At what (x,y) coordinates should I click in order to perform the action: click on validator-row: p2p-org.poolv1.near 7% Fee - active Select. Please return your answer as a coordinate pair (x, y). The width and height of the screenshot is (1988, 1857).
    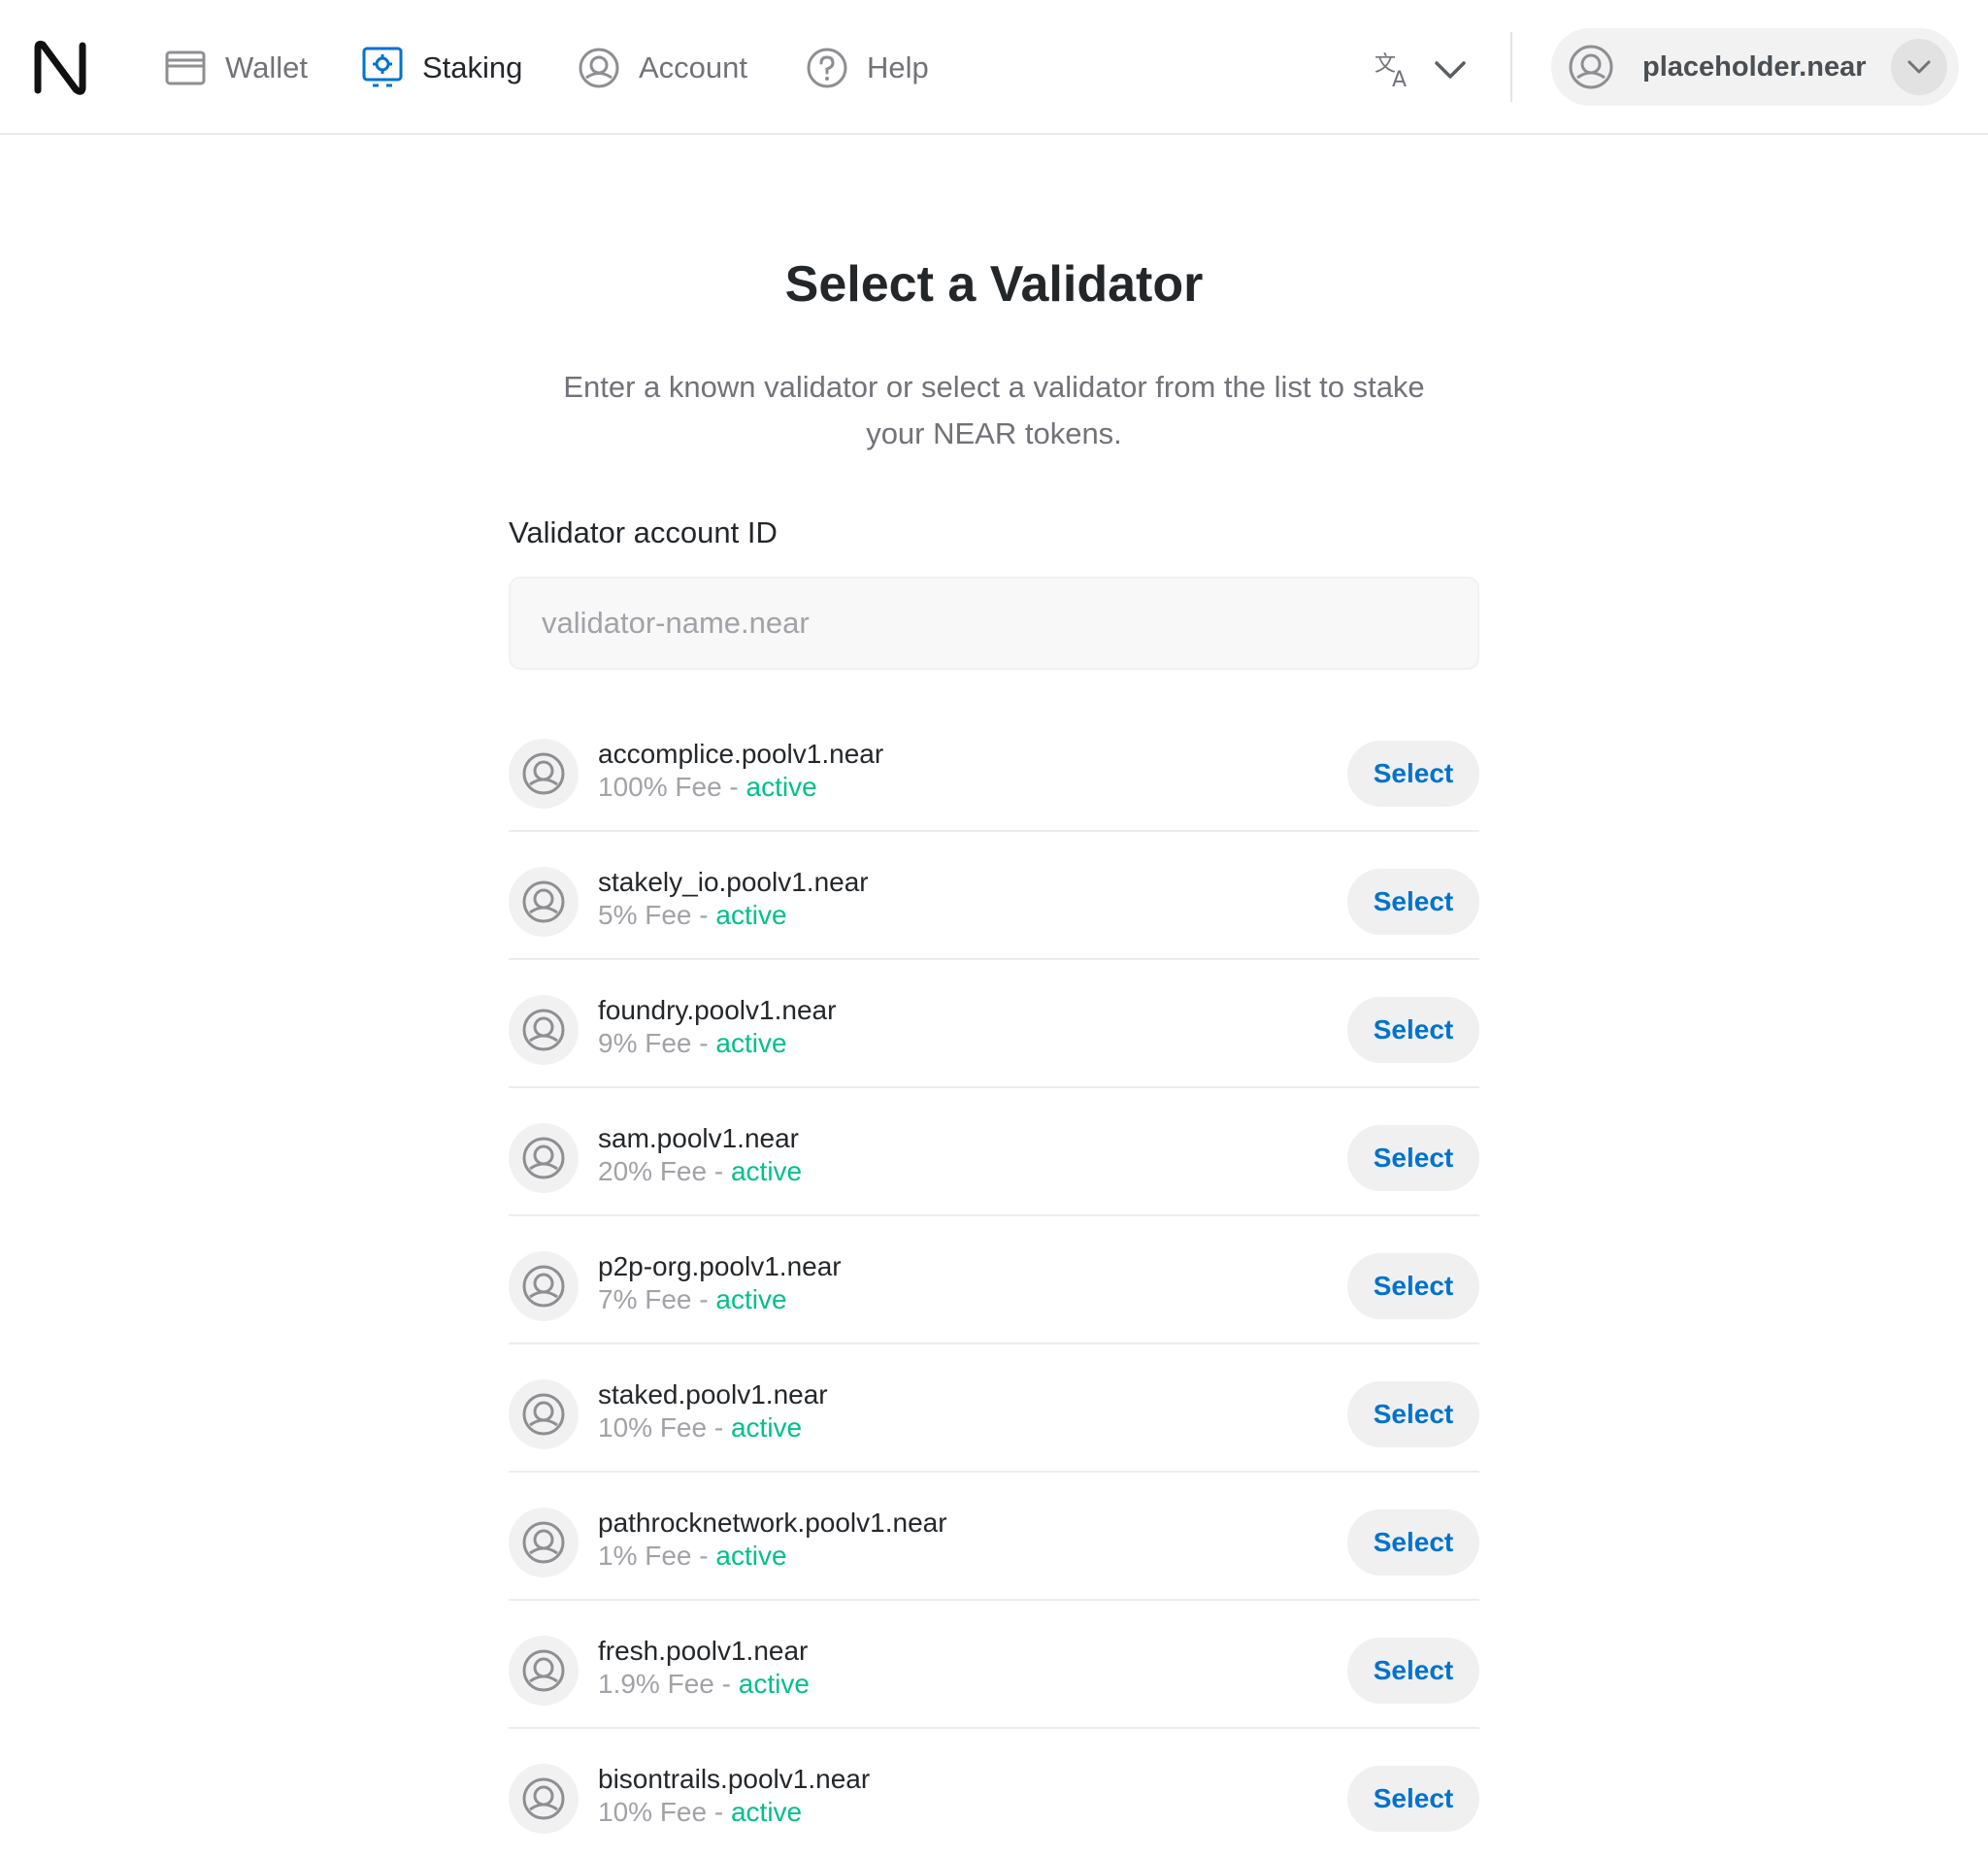
    Looking at the image, I should click on (994, 1280).